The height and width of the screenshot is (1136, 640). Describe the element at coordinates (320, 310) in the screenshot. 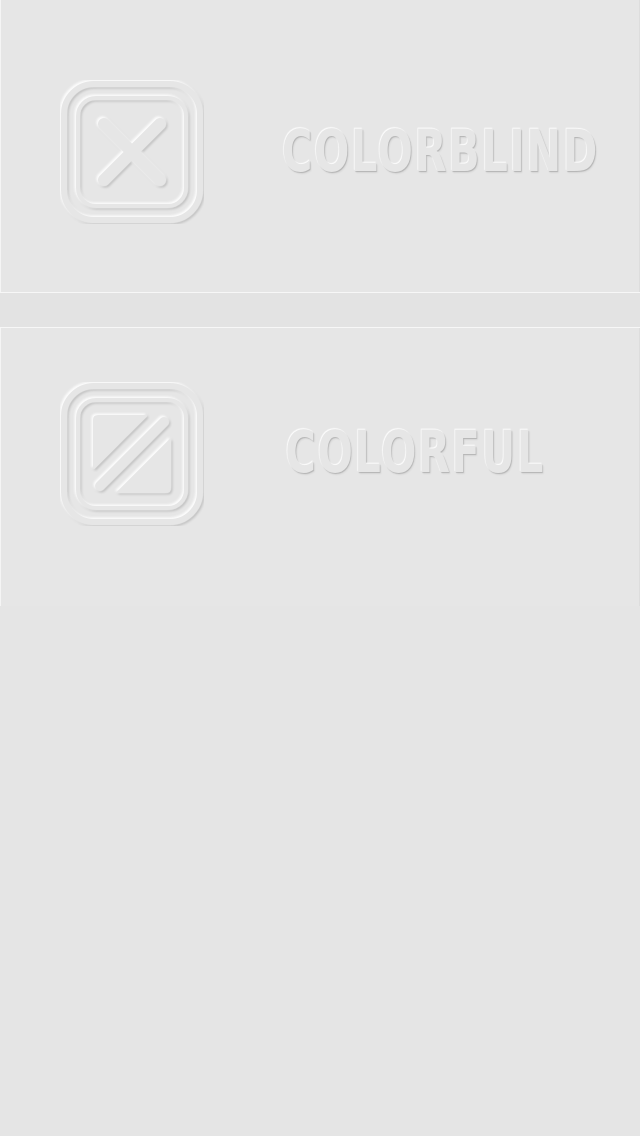

I see `option-divider` at that location.